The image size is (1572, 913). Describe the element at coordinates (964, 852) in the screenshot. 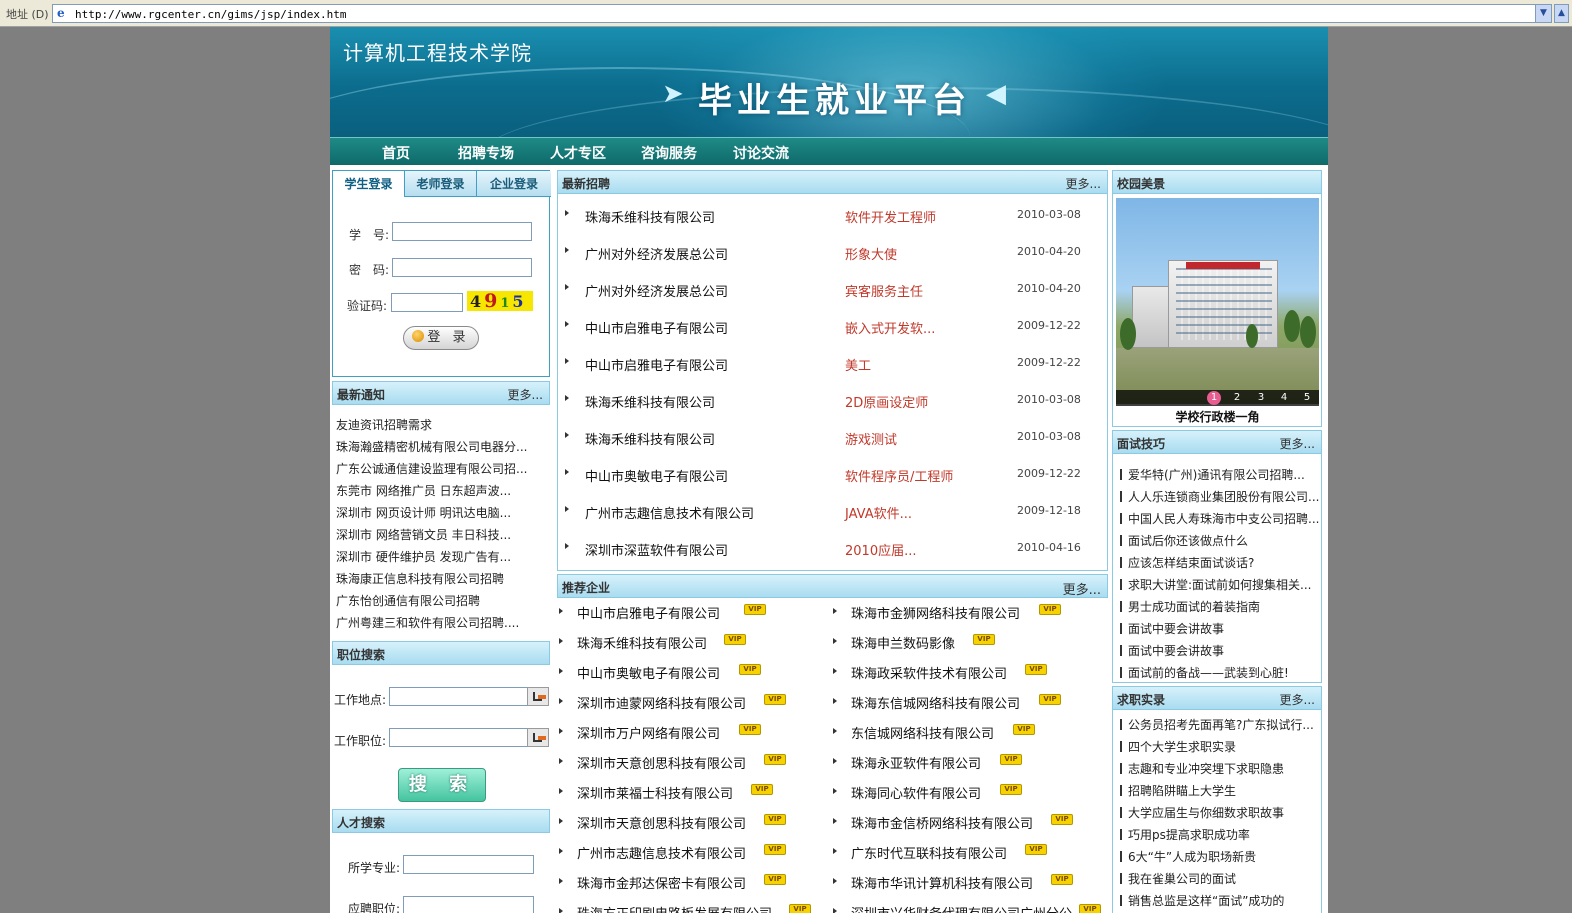

I see `recommended-company: 广东时代互联科技有限公司 VIP` at that location.